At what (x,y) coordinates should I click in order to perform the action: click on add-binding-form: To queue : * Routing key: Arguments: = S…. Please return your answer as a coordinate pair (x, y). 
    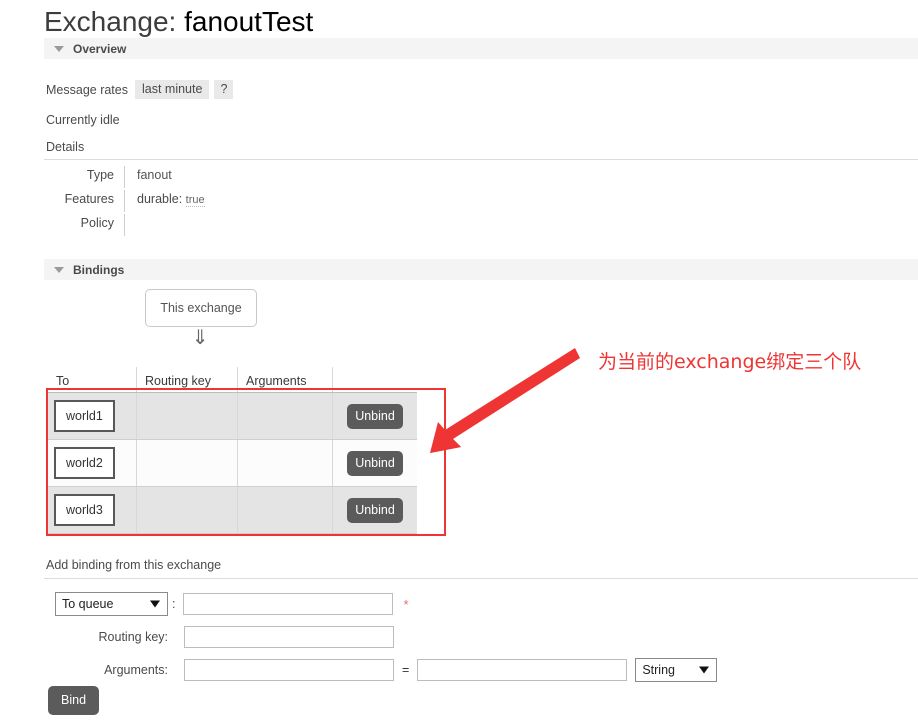
    Looking at the image, I should click on (381, 641).